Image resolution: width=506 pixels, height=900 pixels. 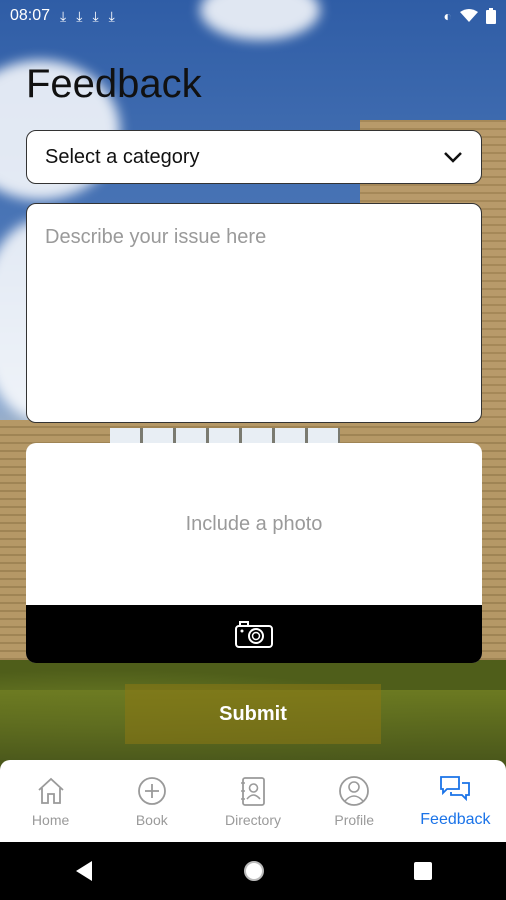 What do you see at coordinates (151, 820) in the screenshot?
I see `tab-book-label: Book` at bounding box center [151, 820].